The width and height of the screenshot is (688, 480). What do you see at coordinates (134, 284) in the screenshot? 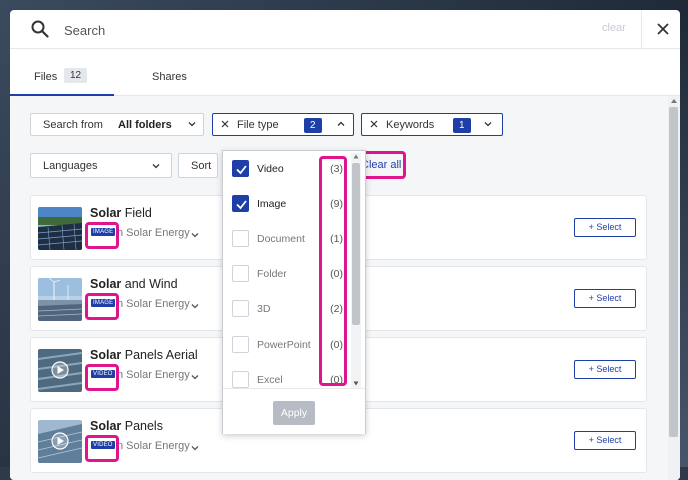
I see `result-title: Solar and Wind` at bounding box center [134, 284].